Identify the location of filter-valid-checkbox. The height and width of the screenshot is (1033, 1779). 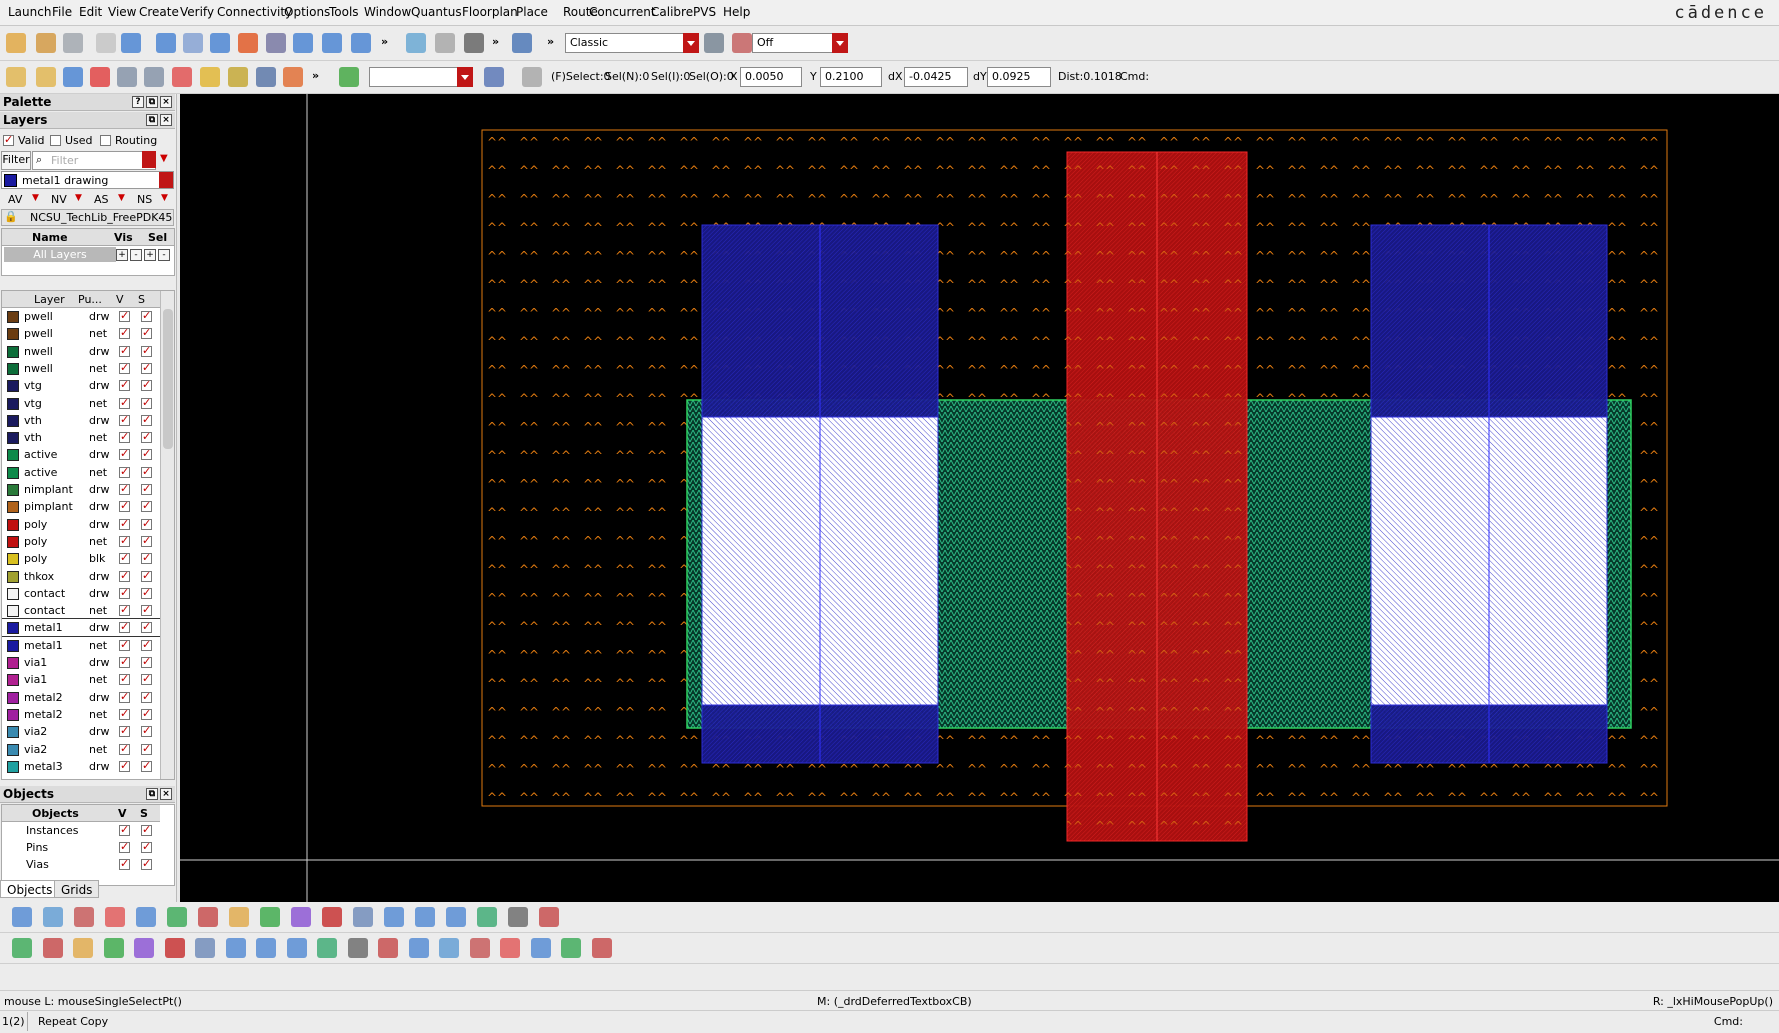
(8, 139).